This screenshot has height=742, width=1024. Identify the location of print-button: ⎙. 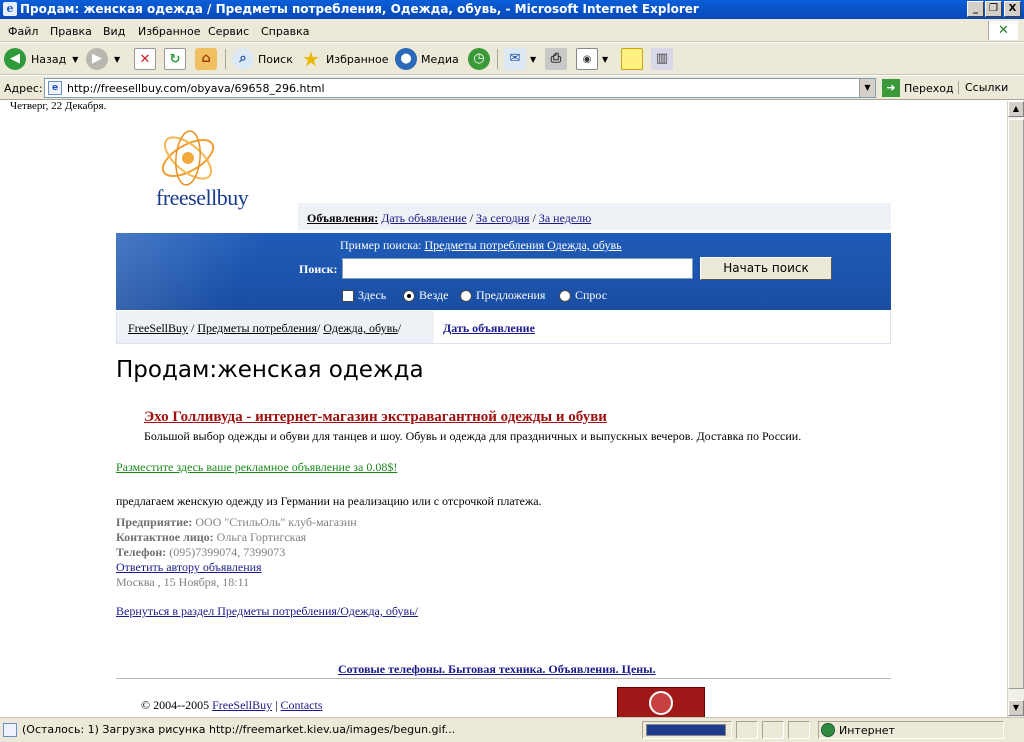
(556, 59).